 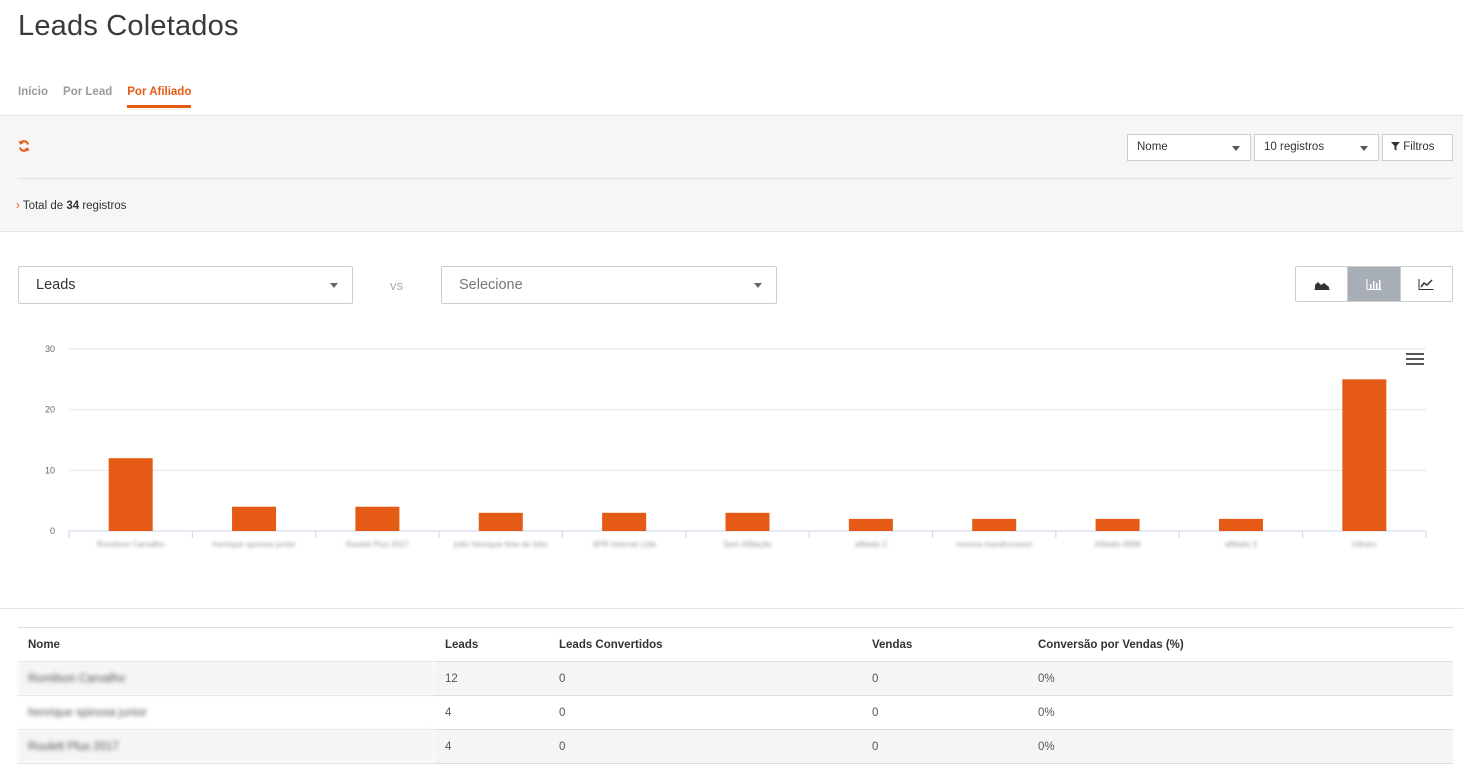 I want to click on page-title: Leads Coletados, so click(x=128, y=26).